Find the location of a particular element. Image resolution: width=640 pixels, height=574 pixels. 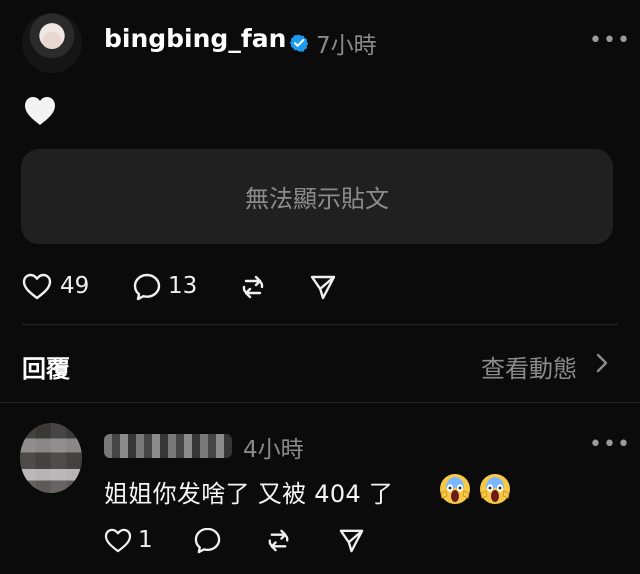

comment-author-avatar is located at coordinates (51, 458).